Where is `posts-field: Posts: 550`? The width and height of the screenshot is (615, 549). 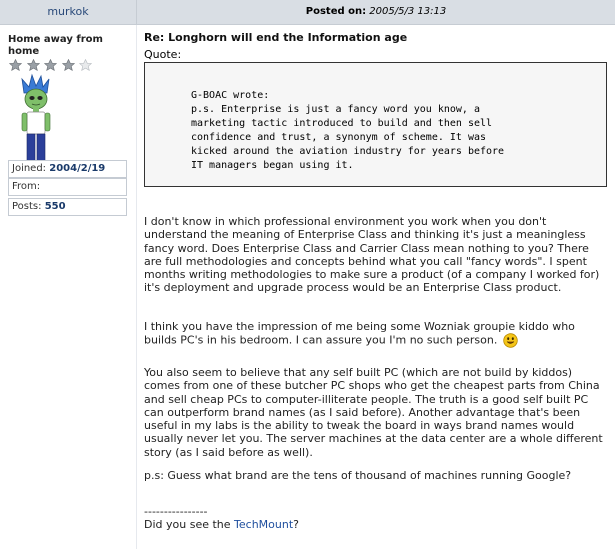 posts-field: Posts: 550 is located at coordinates (67, 207).